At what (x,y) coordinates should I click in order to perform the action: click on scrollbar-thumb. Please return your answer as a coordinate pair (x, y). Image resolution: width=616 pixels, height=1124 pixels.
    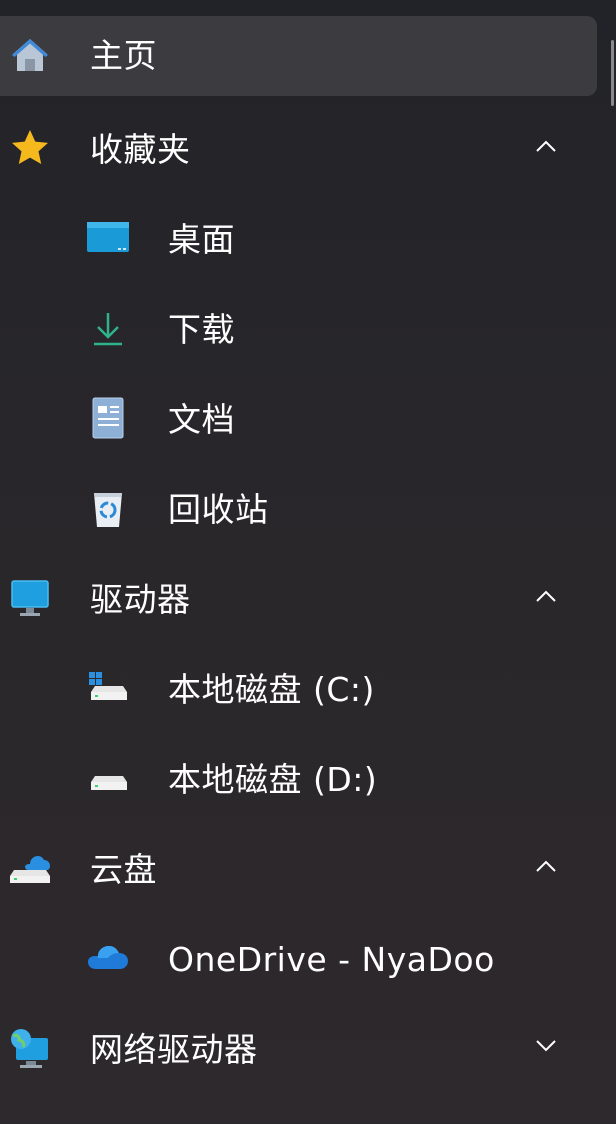
    Looking at the image, I should click on (612, 73).